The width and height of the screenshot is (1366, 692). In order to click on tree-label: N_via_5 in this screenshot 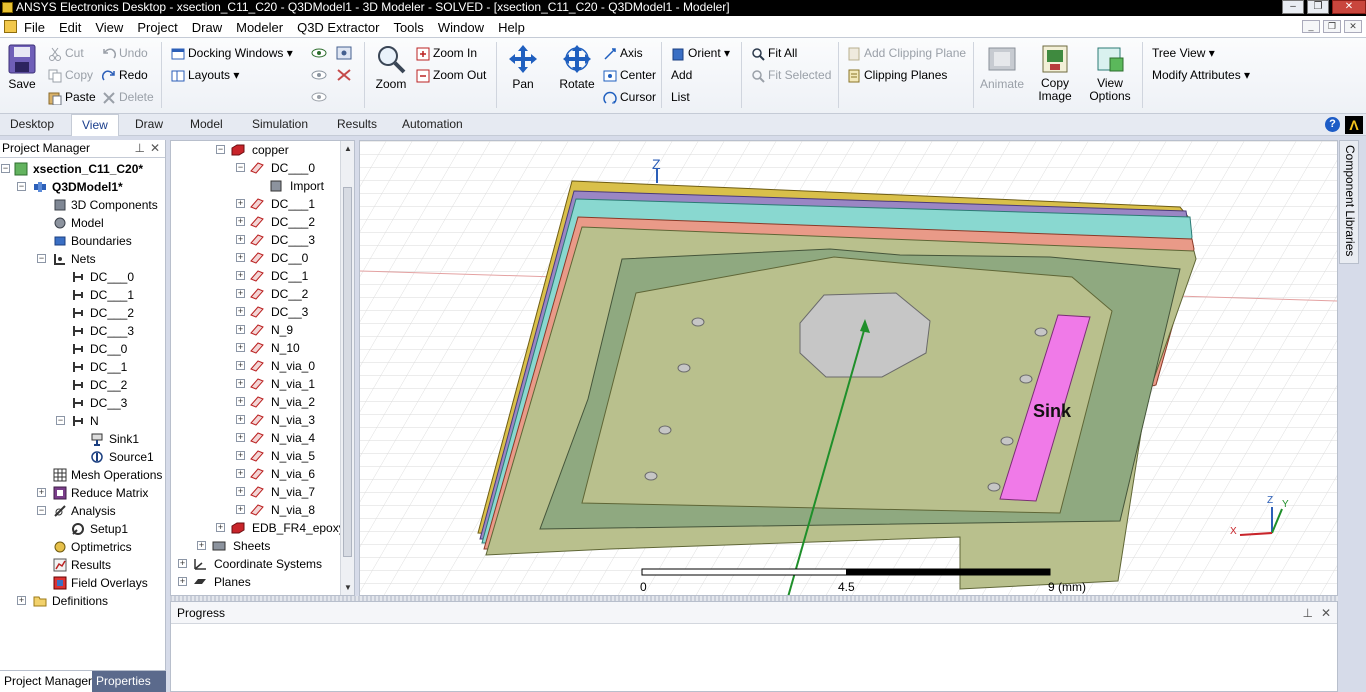, I will do `click(293, 456)`.